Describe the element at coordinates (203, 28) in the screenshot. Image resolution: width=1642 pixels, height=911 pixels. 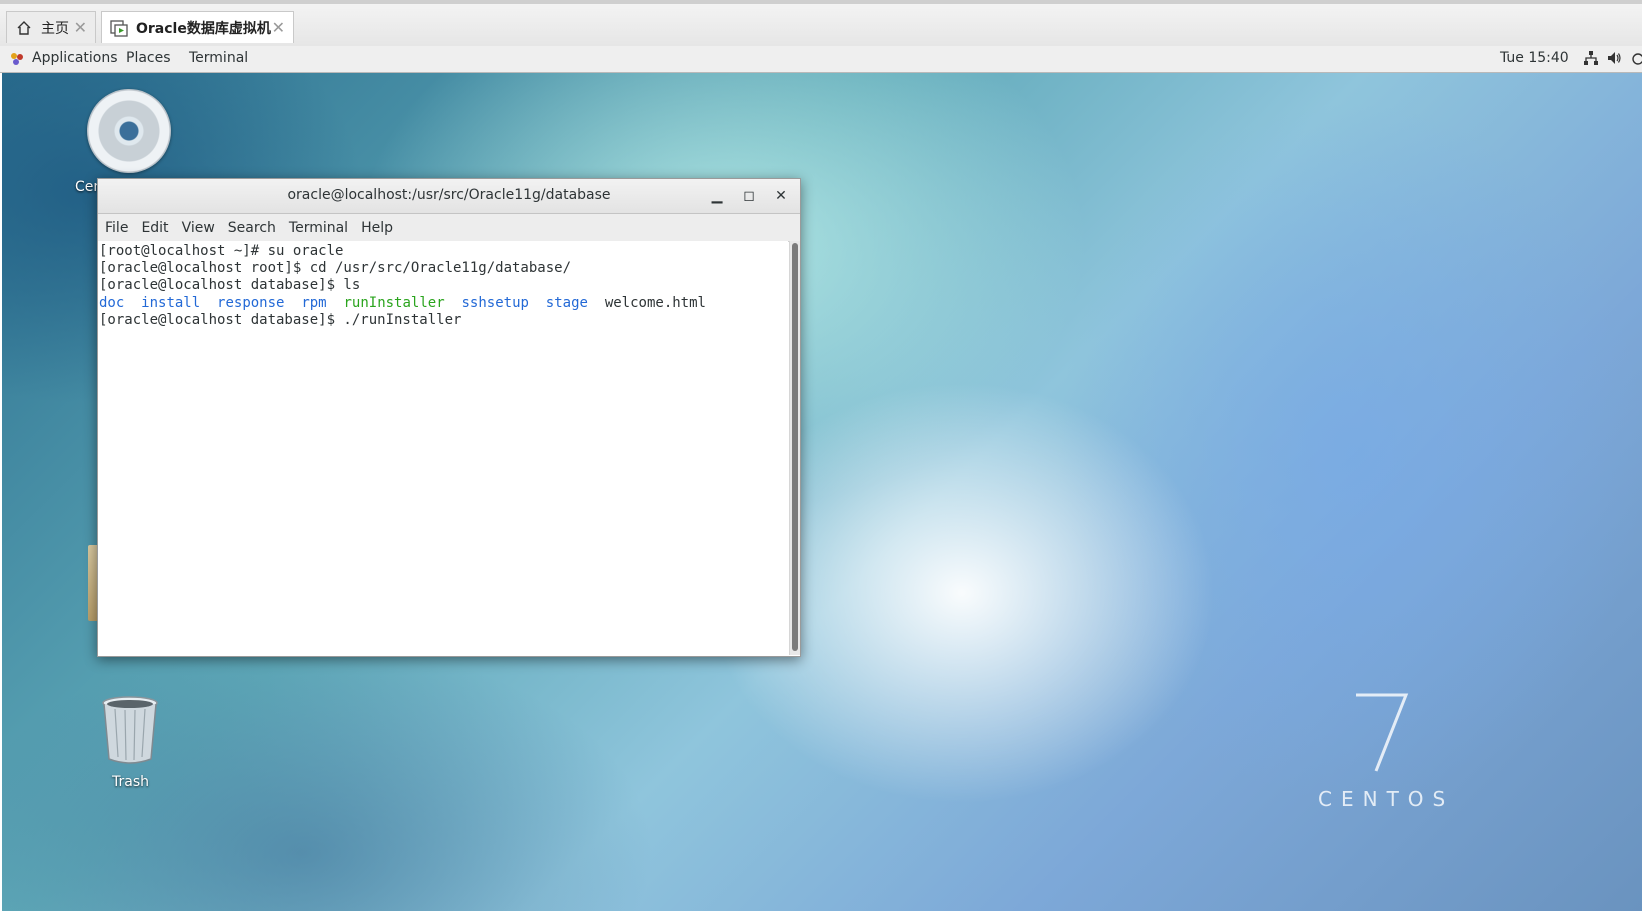
I see `host-tab-oracle-vm-label: Oracle数据库虚拟机` at that location.